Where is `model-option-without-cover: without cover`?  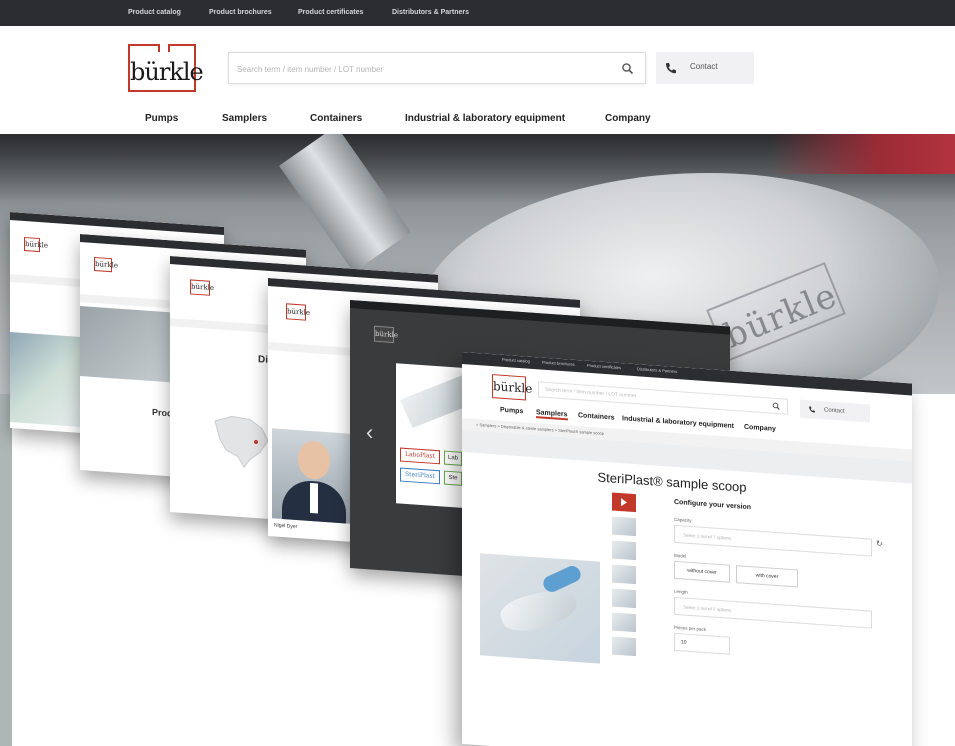
model-option-without-cover: without cover is located at coordinates (702, 571).